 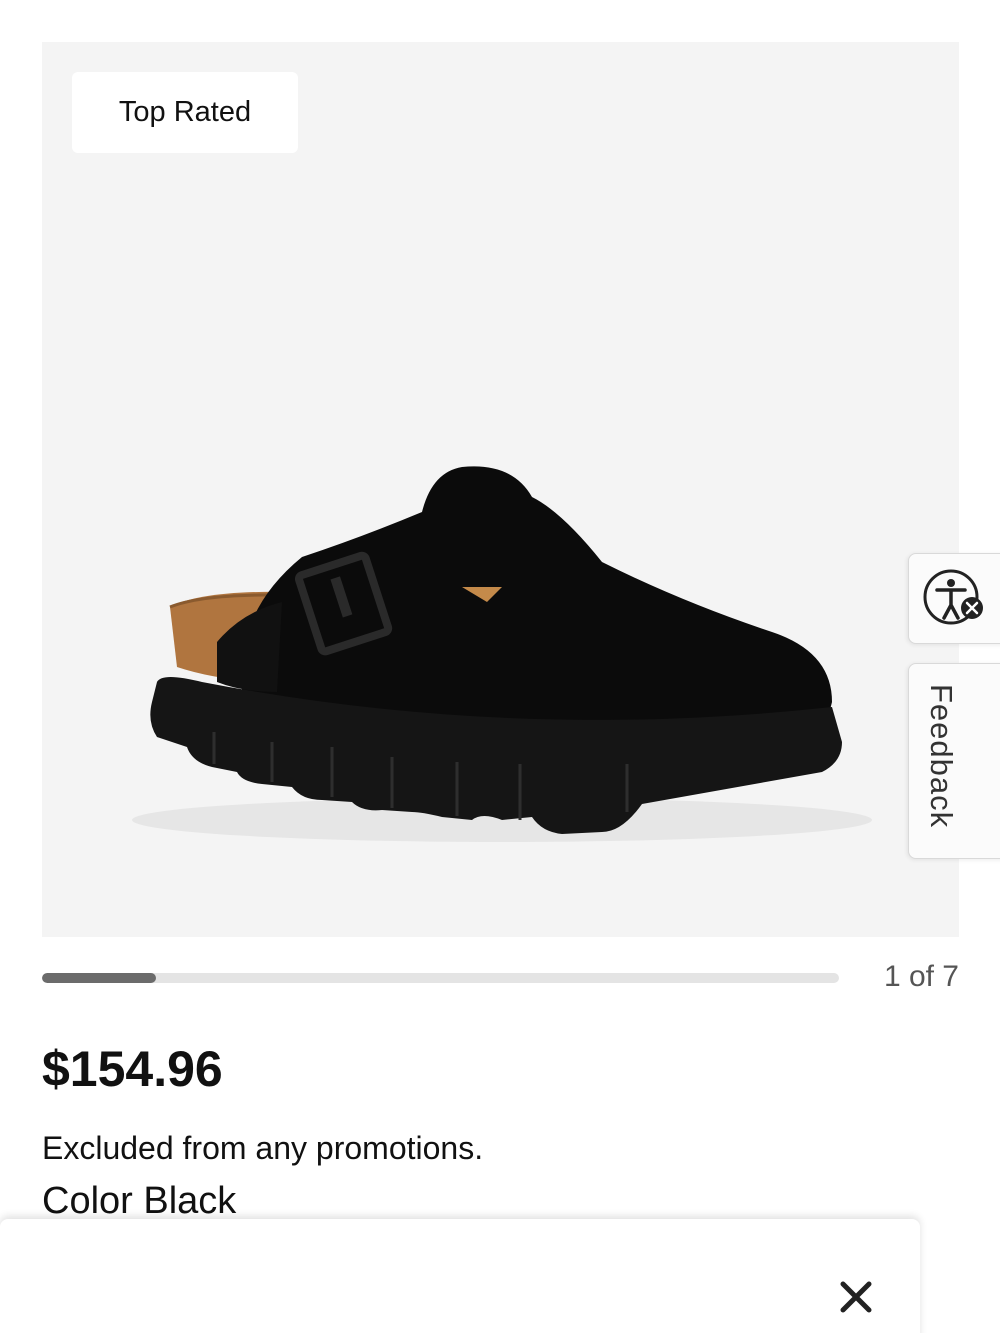 I want to click on accessibility-icon, so click(x=953, y=596).